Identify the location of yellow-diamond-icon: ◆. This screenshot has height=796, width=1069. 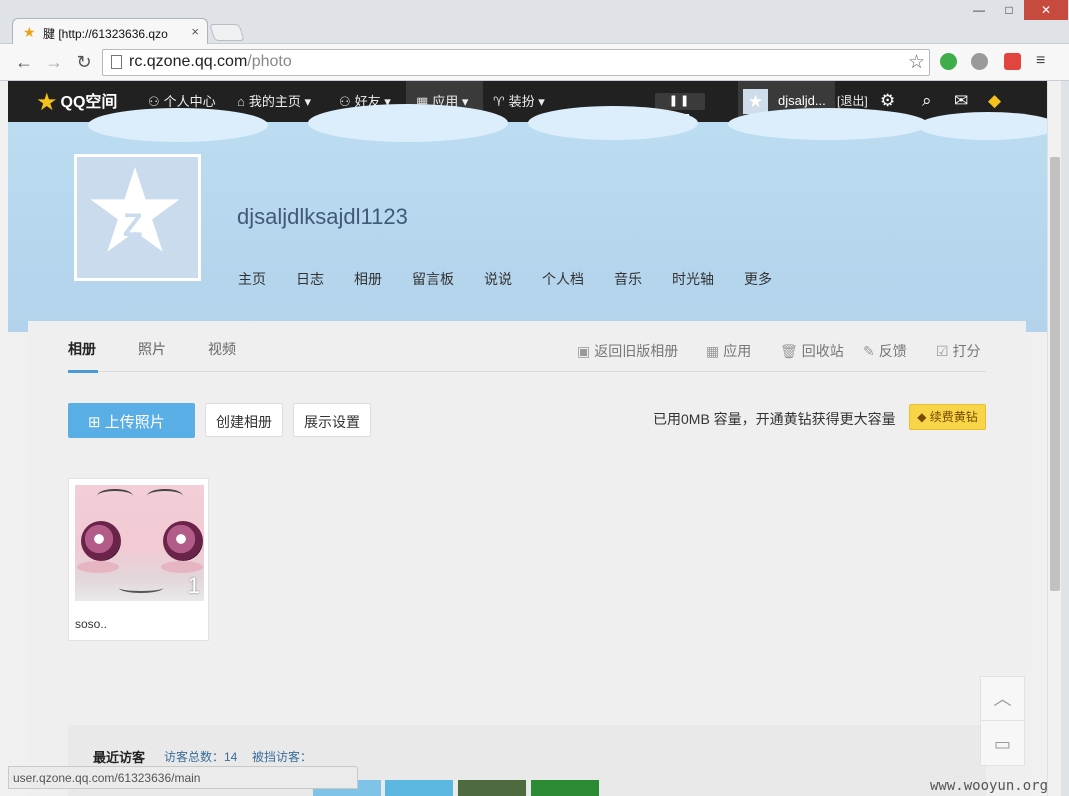
(994, 101).